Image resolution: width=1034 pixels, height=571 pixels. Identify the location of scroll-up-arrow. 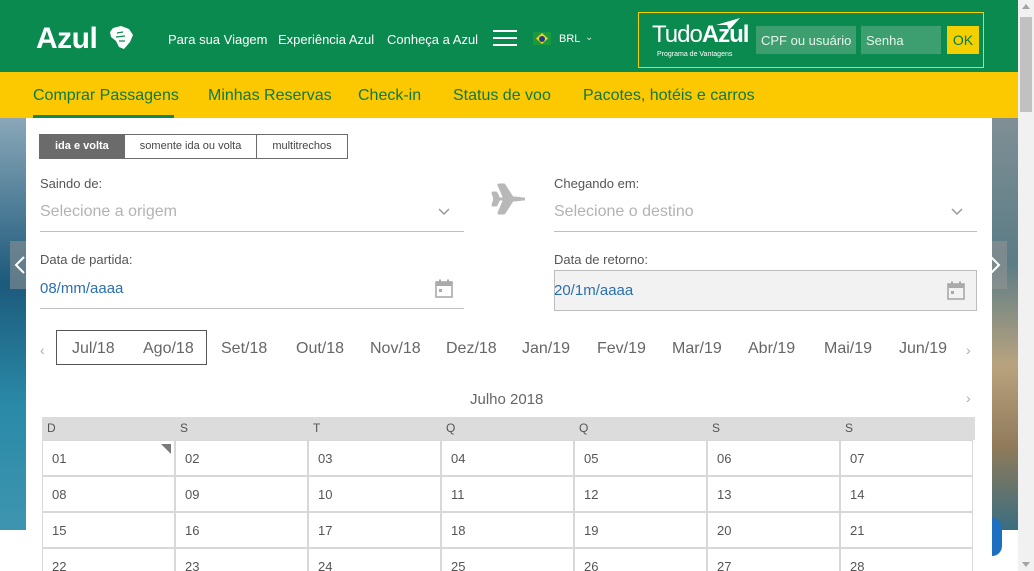
(1026, 6).